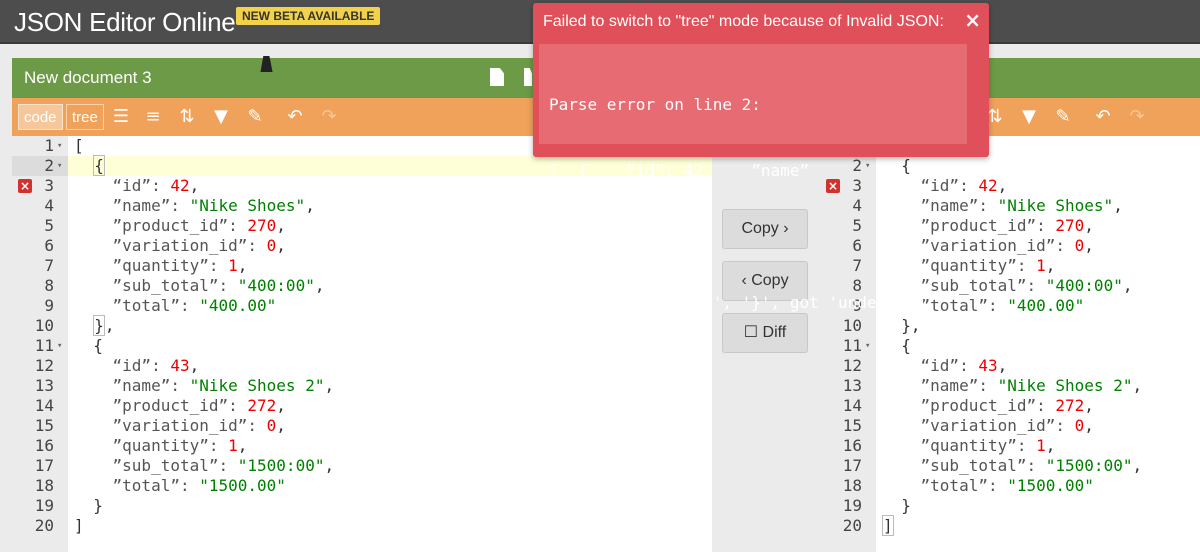 The width and height of the screenshot is (1200, 552). What do you see at coordinates (194, 206) in the screenshot?
I see `code-text: ”name”: "Nike Shoes",` at bounding box center [194, 206].